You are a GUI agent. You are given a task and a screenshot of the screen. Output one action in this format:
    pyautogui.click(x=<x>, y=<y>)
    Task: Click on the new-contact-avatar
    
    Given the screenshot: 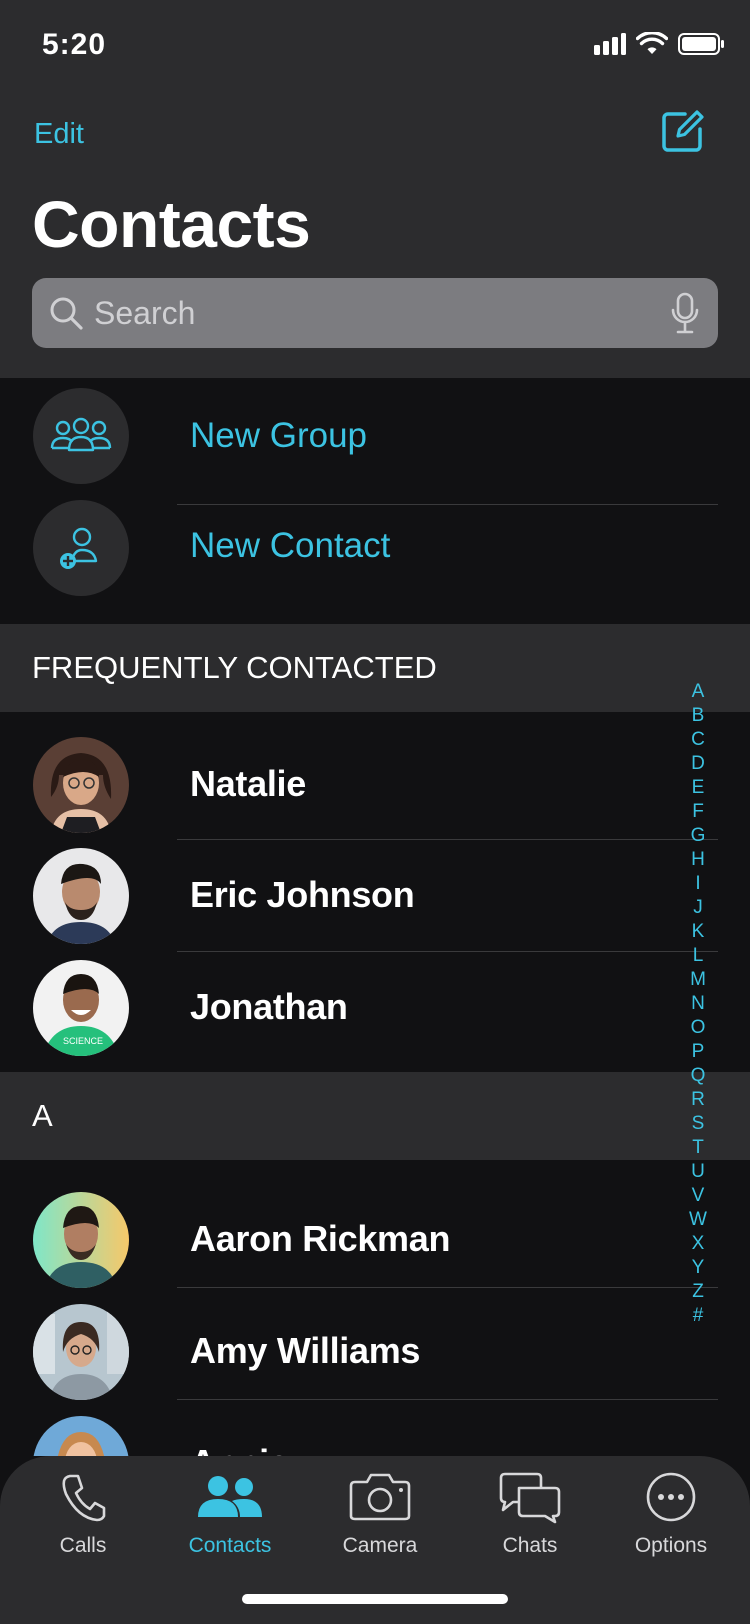 What is the action you would take?
    pyautogui.click(x=81, y=548)
    